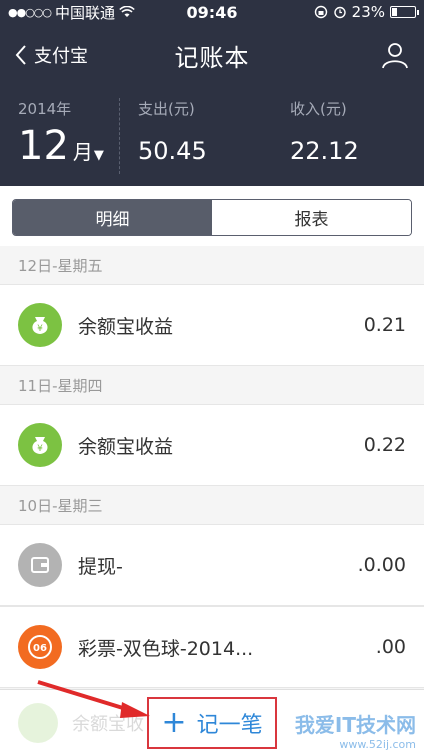 Image resolution: width=424 pixels, height=755 pixels. I want to click on summary-panel: 2014年 12 月 ▼ 支出(元) 50.45 收入(元) 22.12, so click(212, 136).